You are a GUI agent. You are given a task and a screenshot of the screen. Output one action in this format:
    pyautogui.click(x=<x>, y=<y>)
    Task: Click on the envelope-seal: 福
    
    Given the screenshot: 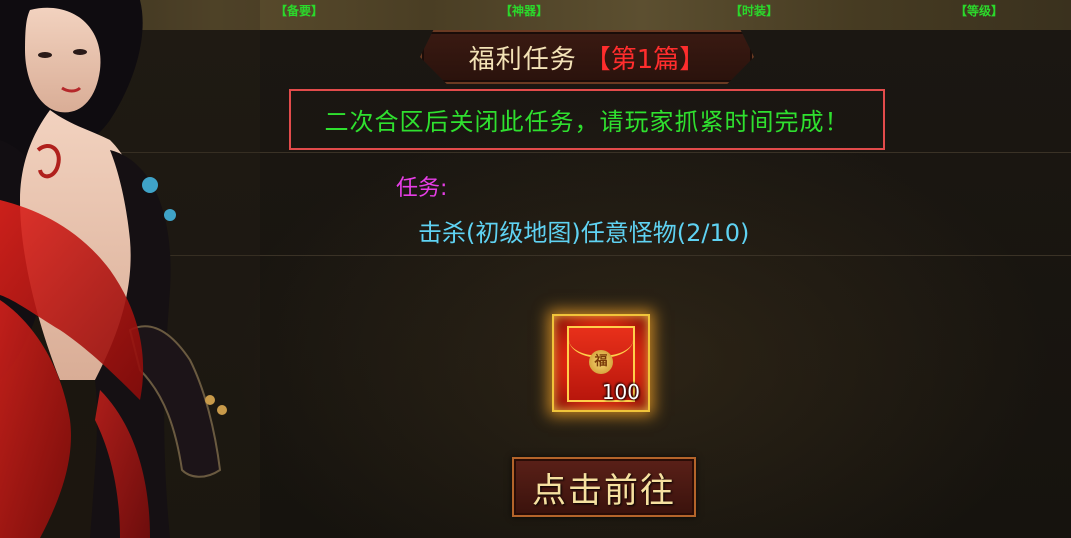 What is the action you would take?
    pyautogui.click(x=601, y=362)
    